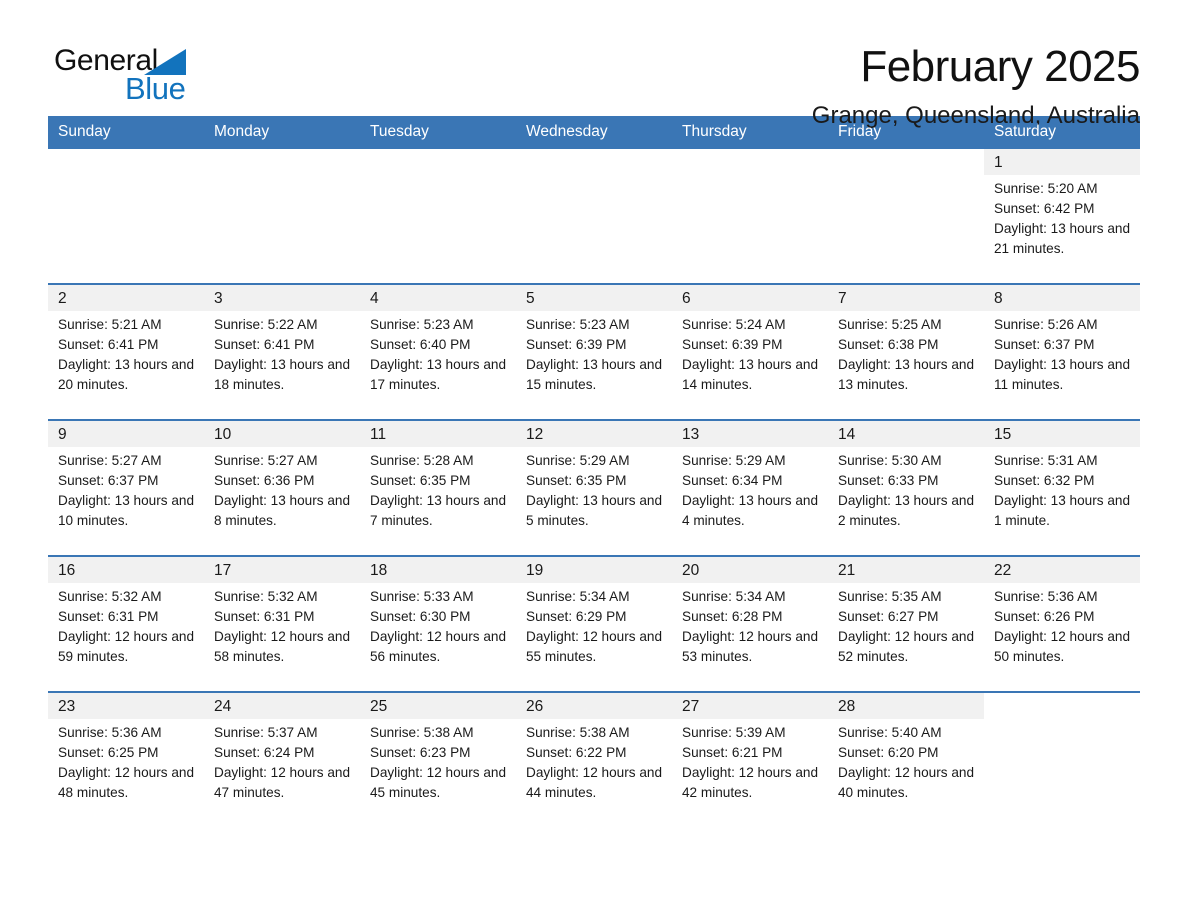 The width and height of the screenshot is (1188, 918). I want to click on daylight-text: Daylight: 12 hours and 55 minutes., so click(594, 646).